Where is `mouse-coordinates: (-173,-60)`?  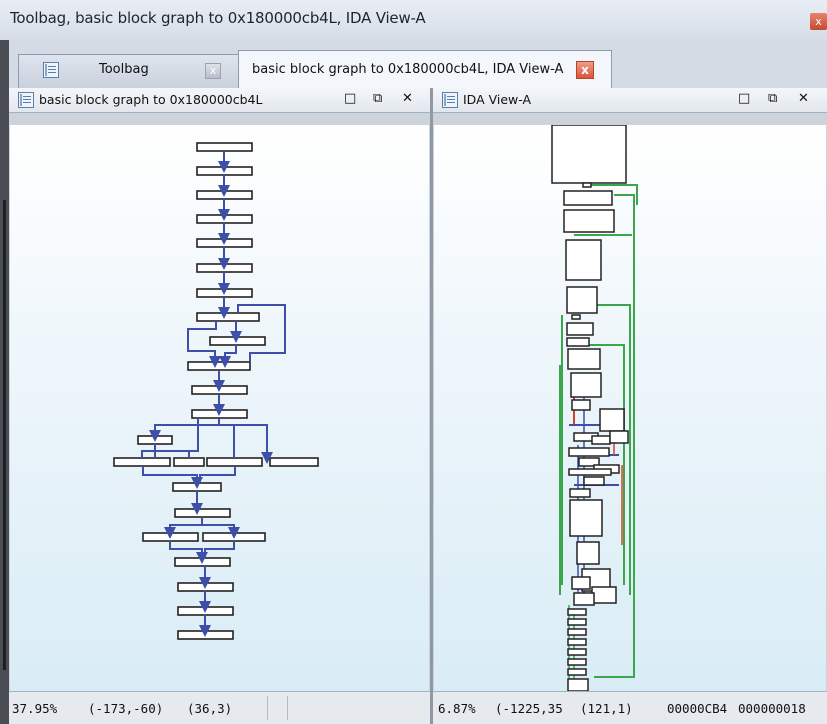 mouse-coordinates: (-173,-60) is located at coordinates (126, 708).